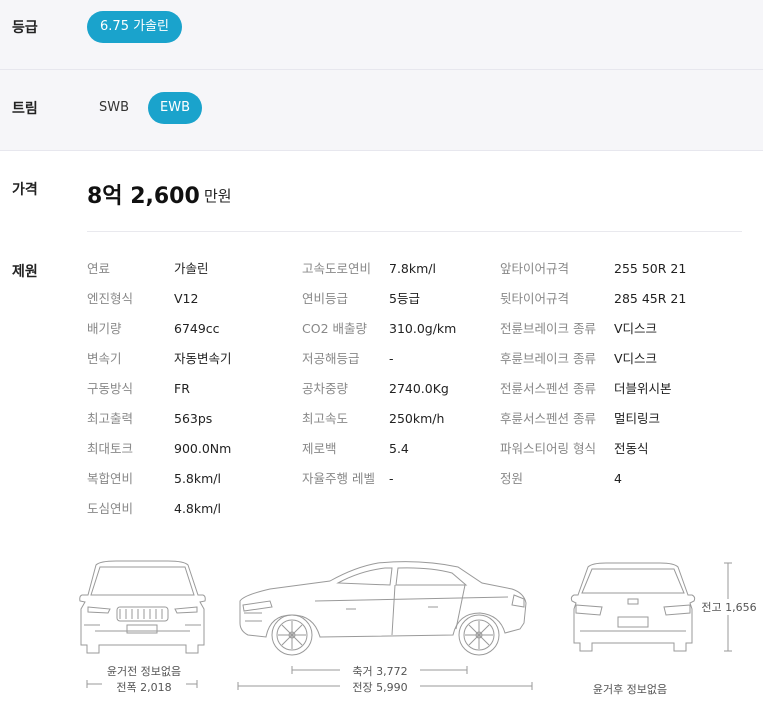  Describe the element at coordinates (110, 478) in the screenshot. I see `spec-key: 복합연비` at that location.